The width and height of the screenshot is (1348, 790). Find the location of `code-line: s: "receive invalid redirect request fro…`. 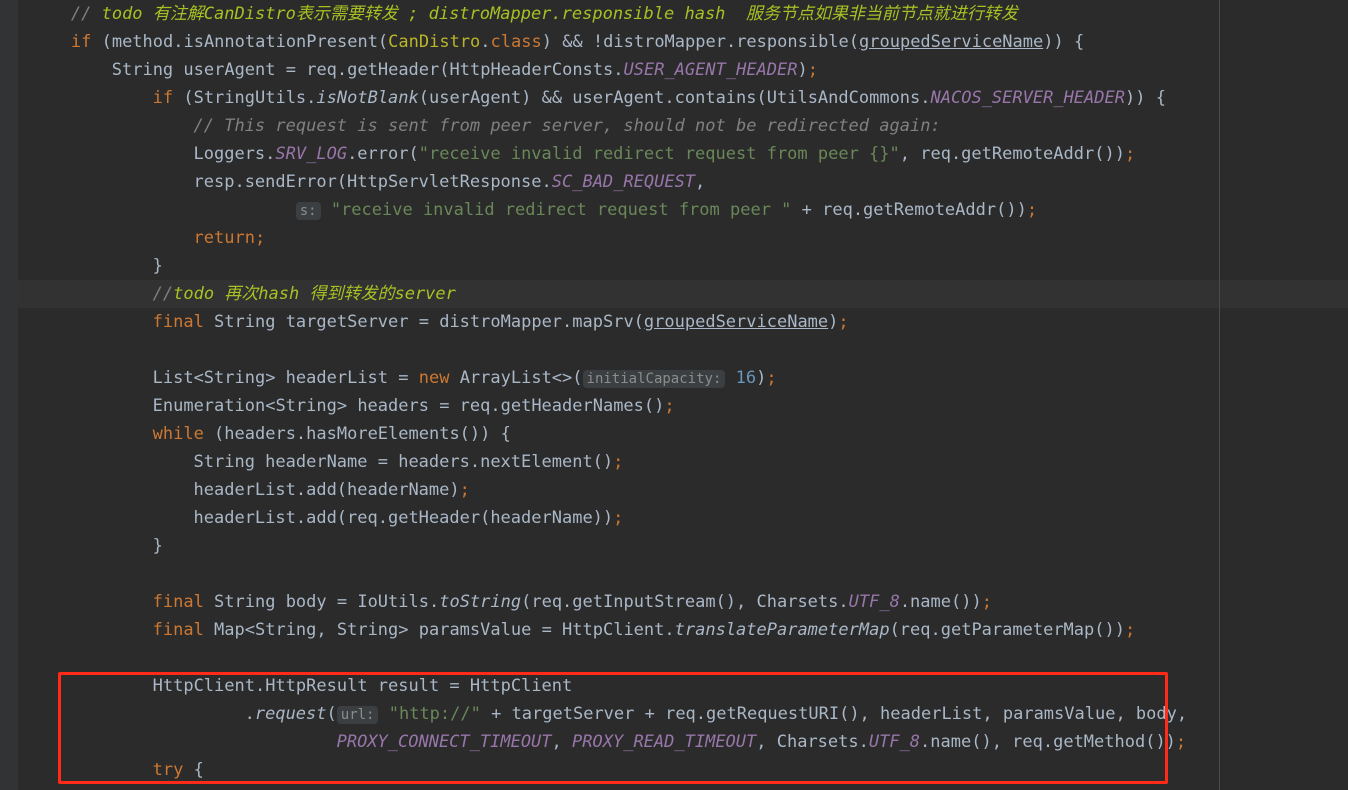

code-line: s: "receive invalid redirect request fro… is located at coordinates (674, 210).